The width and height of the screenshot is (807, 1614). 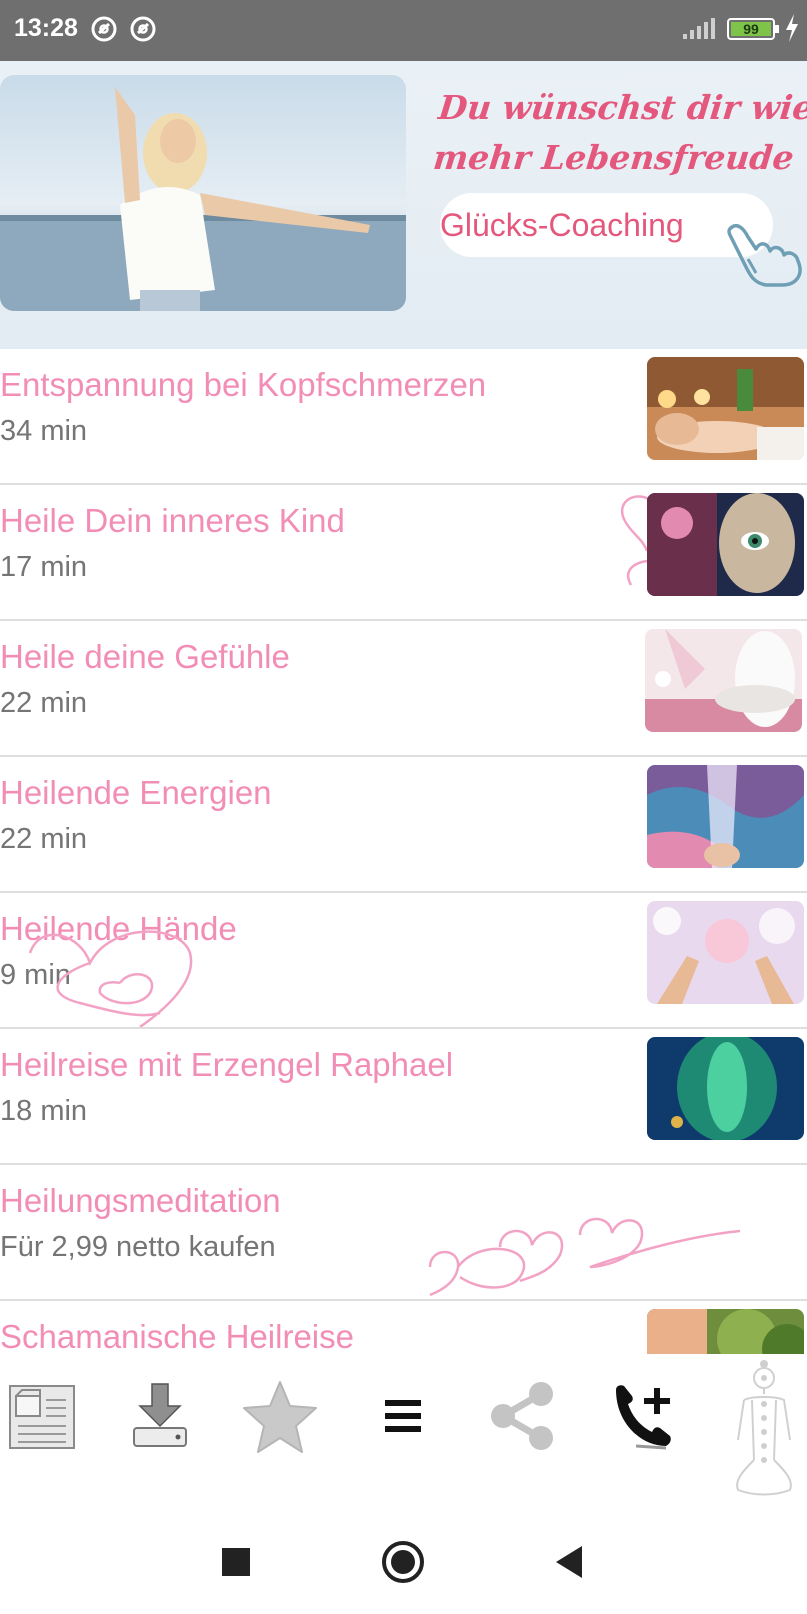 I want to click on list-item: Heilende Hände 9 min, so click(x=403, y=961).